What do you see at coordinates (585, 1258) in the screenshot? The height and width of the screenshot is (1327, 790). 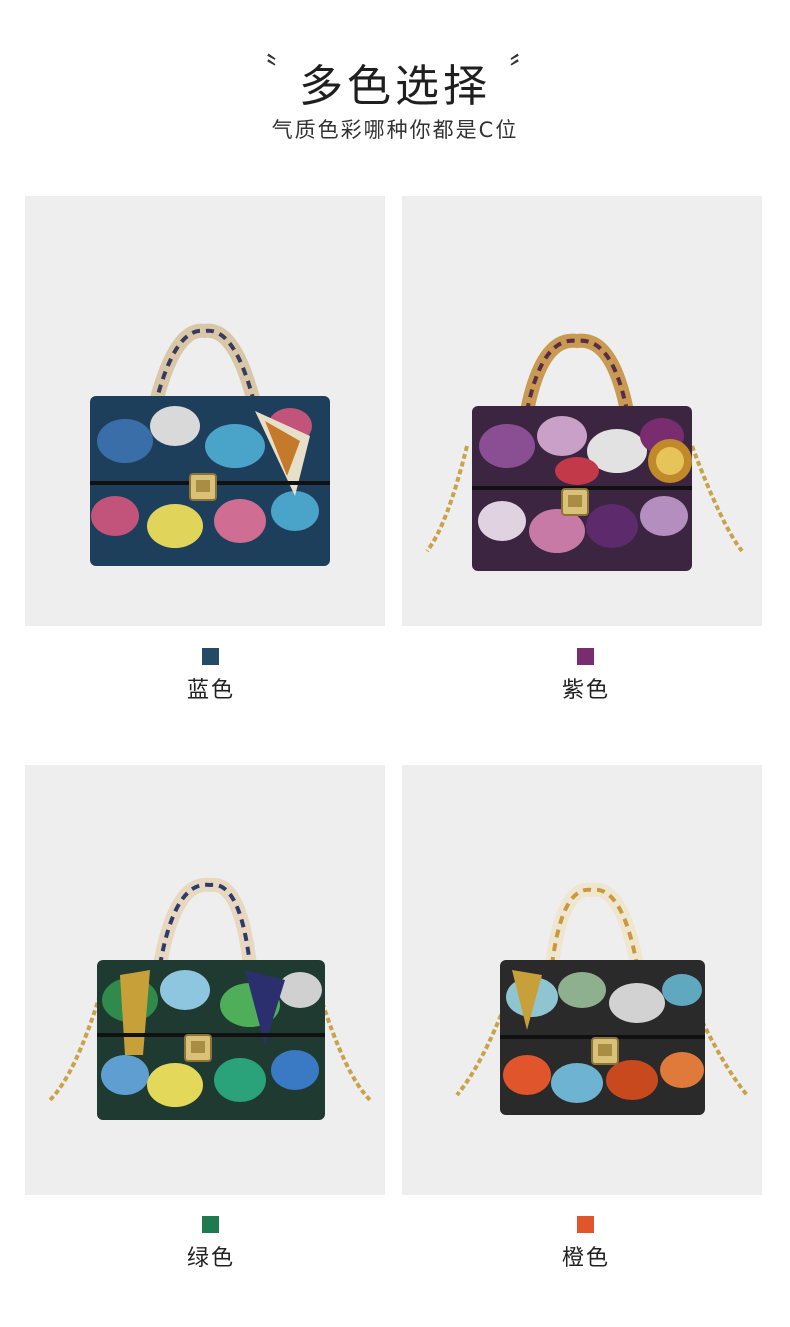 I see `variant-label-orange: 橙色` at bounding box center [585, 1258].